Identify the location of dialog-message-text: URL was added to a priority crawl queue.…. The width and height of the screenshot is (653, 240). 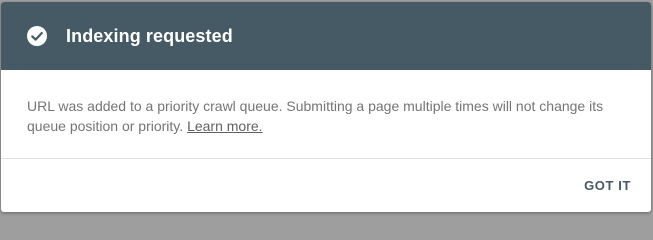
(315, 116).